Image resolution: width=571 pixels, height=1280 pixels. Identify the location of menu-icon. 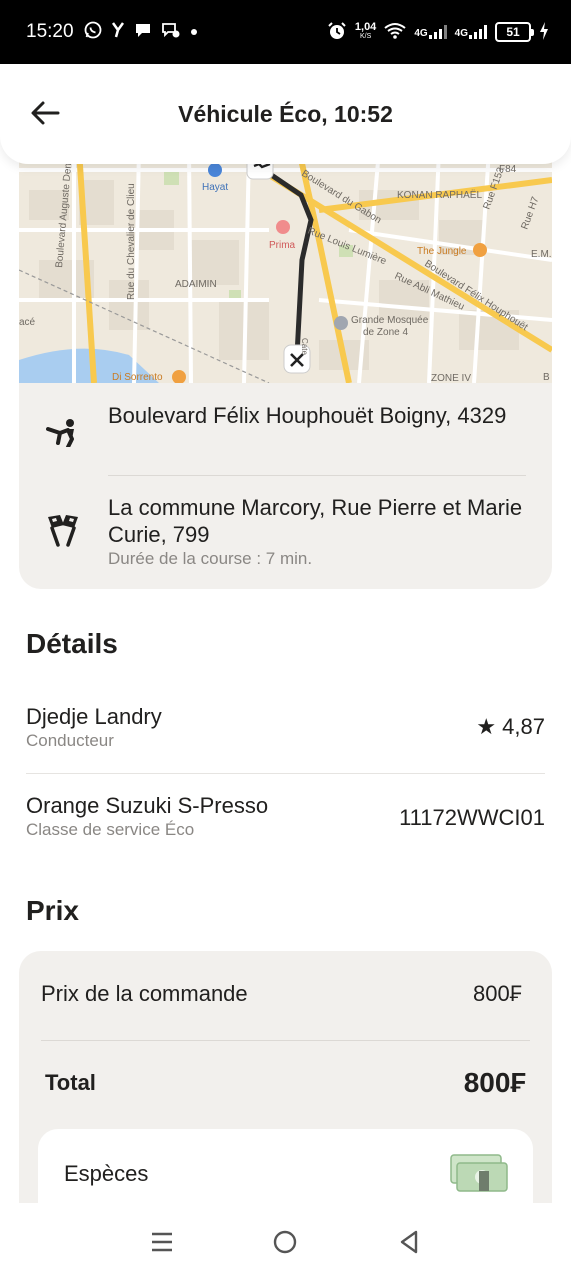
(161, 1241).